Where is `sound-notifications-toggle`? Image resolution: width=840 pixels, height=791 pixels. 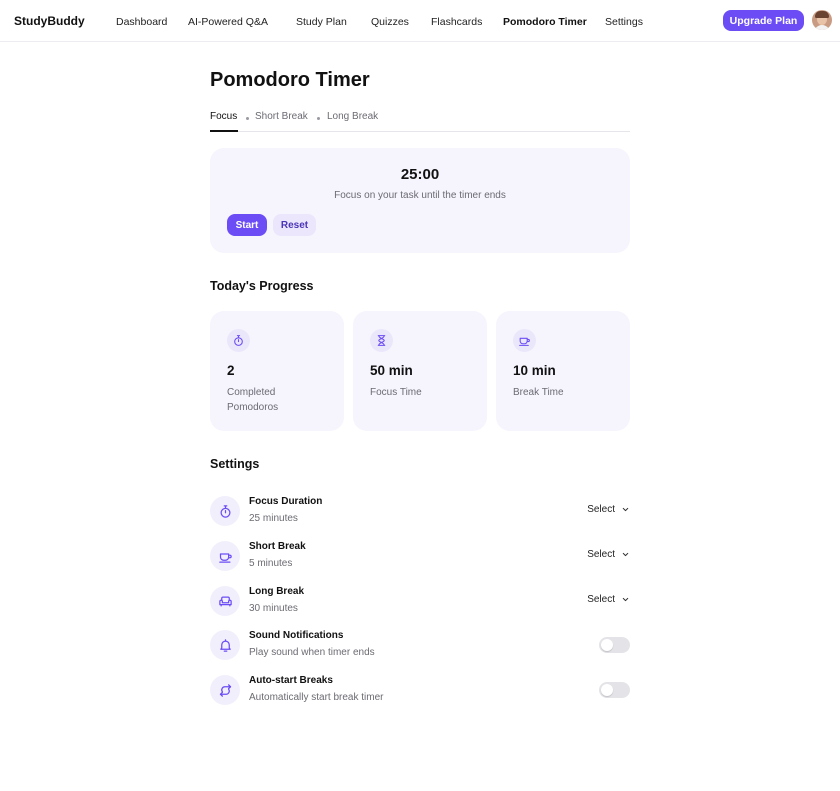 sound-notifications-toggle is located at coordinates (614, 645).